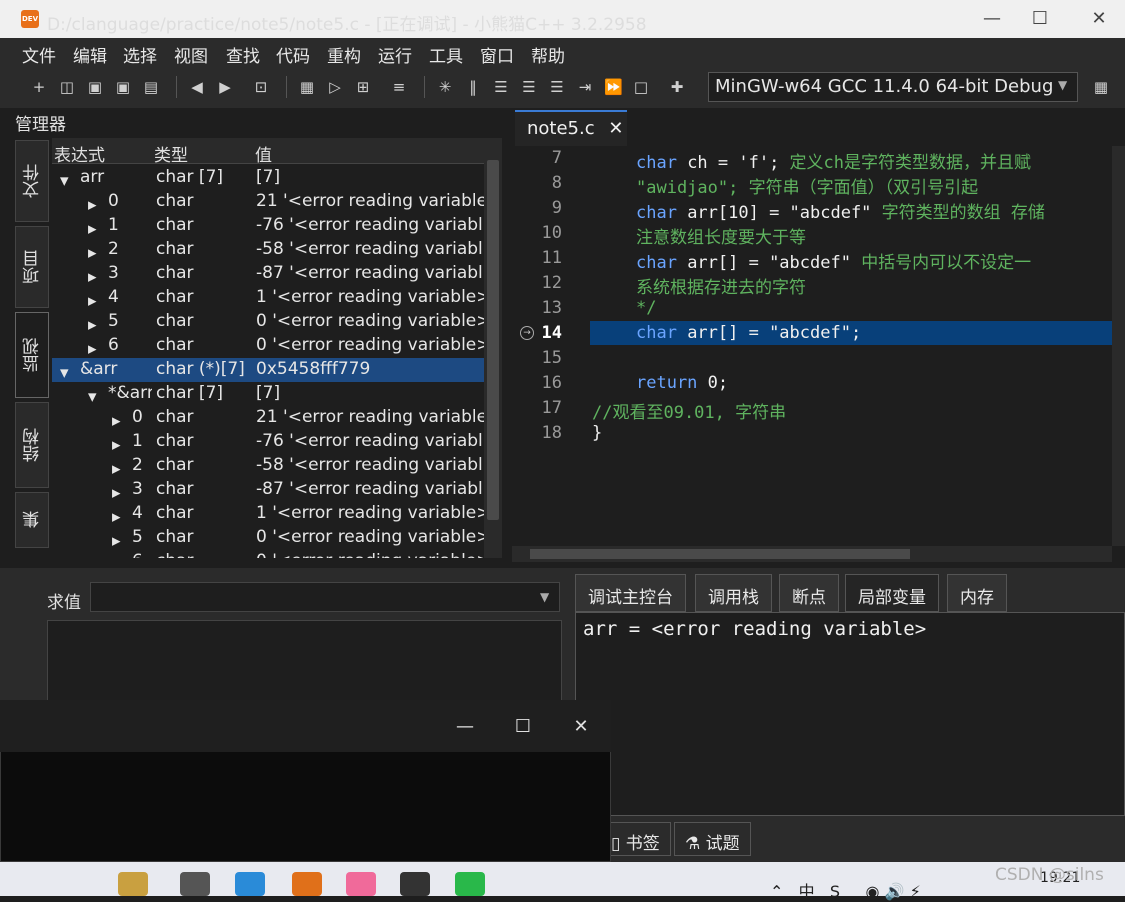 The image size is (1125, 902). I want to click on terminal-taskbar-icon, so click(415, 884).